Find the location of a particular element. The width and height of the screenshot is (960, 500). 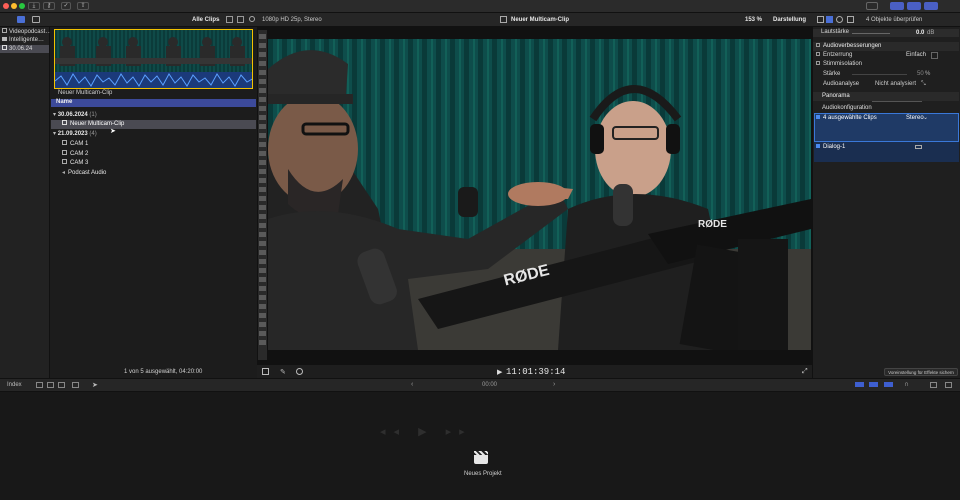

clip-connect-icon is located at coordinates (39, 385).